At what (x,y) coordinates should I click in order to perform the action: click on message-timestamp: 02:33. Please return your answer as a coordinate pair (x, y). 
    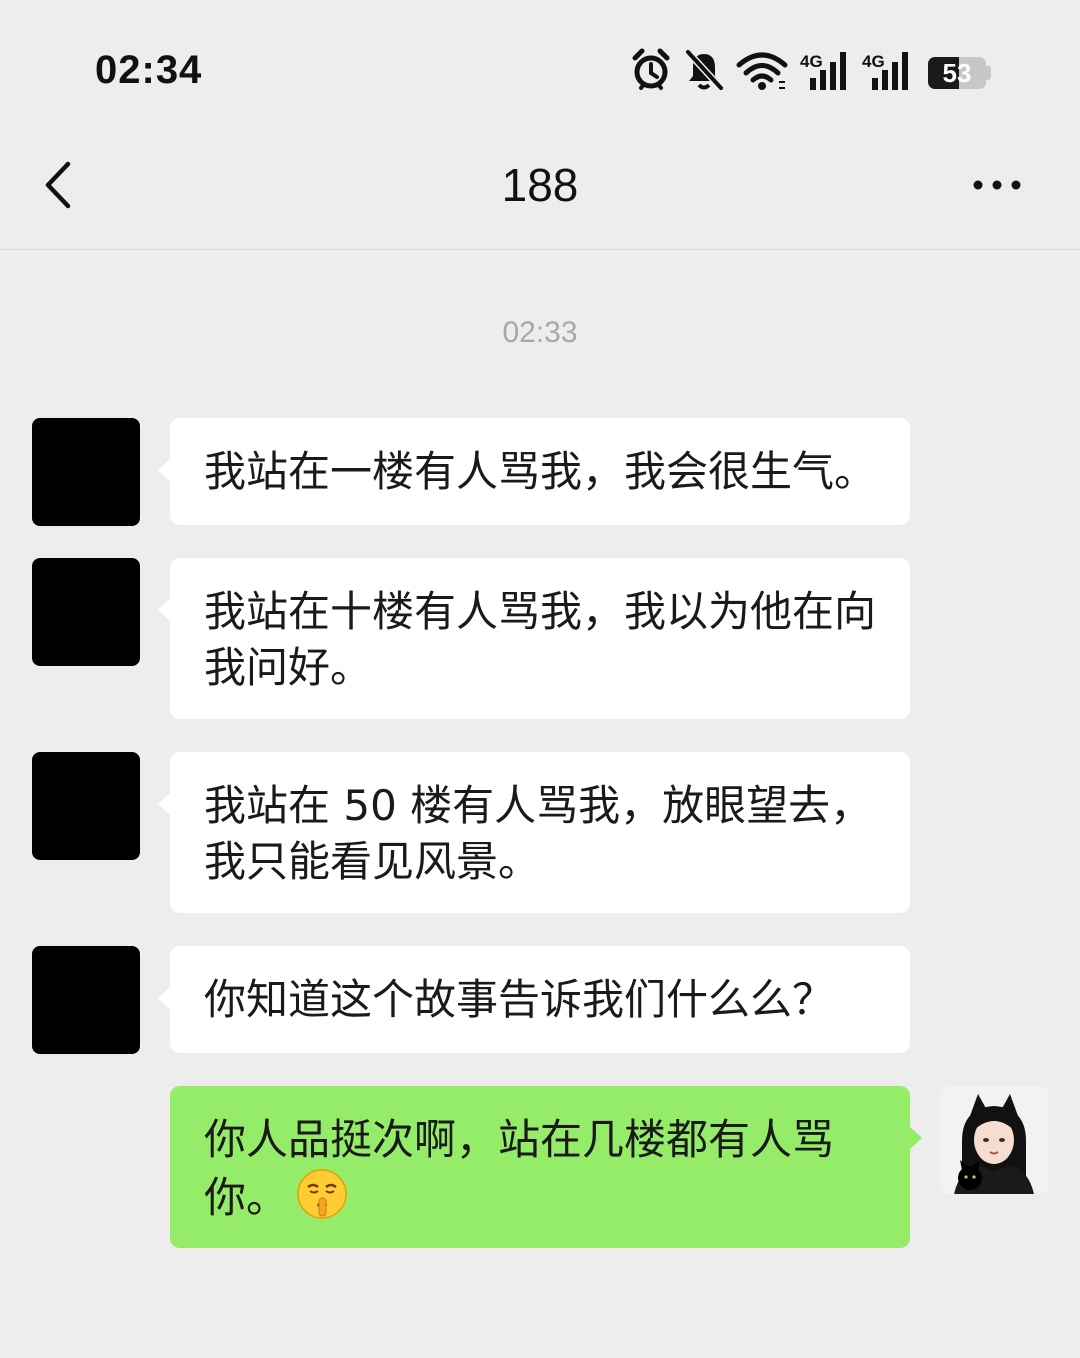
    Looking at the image, I should click on (540, 332).